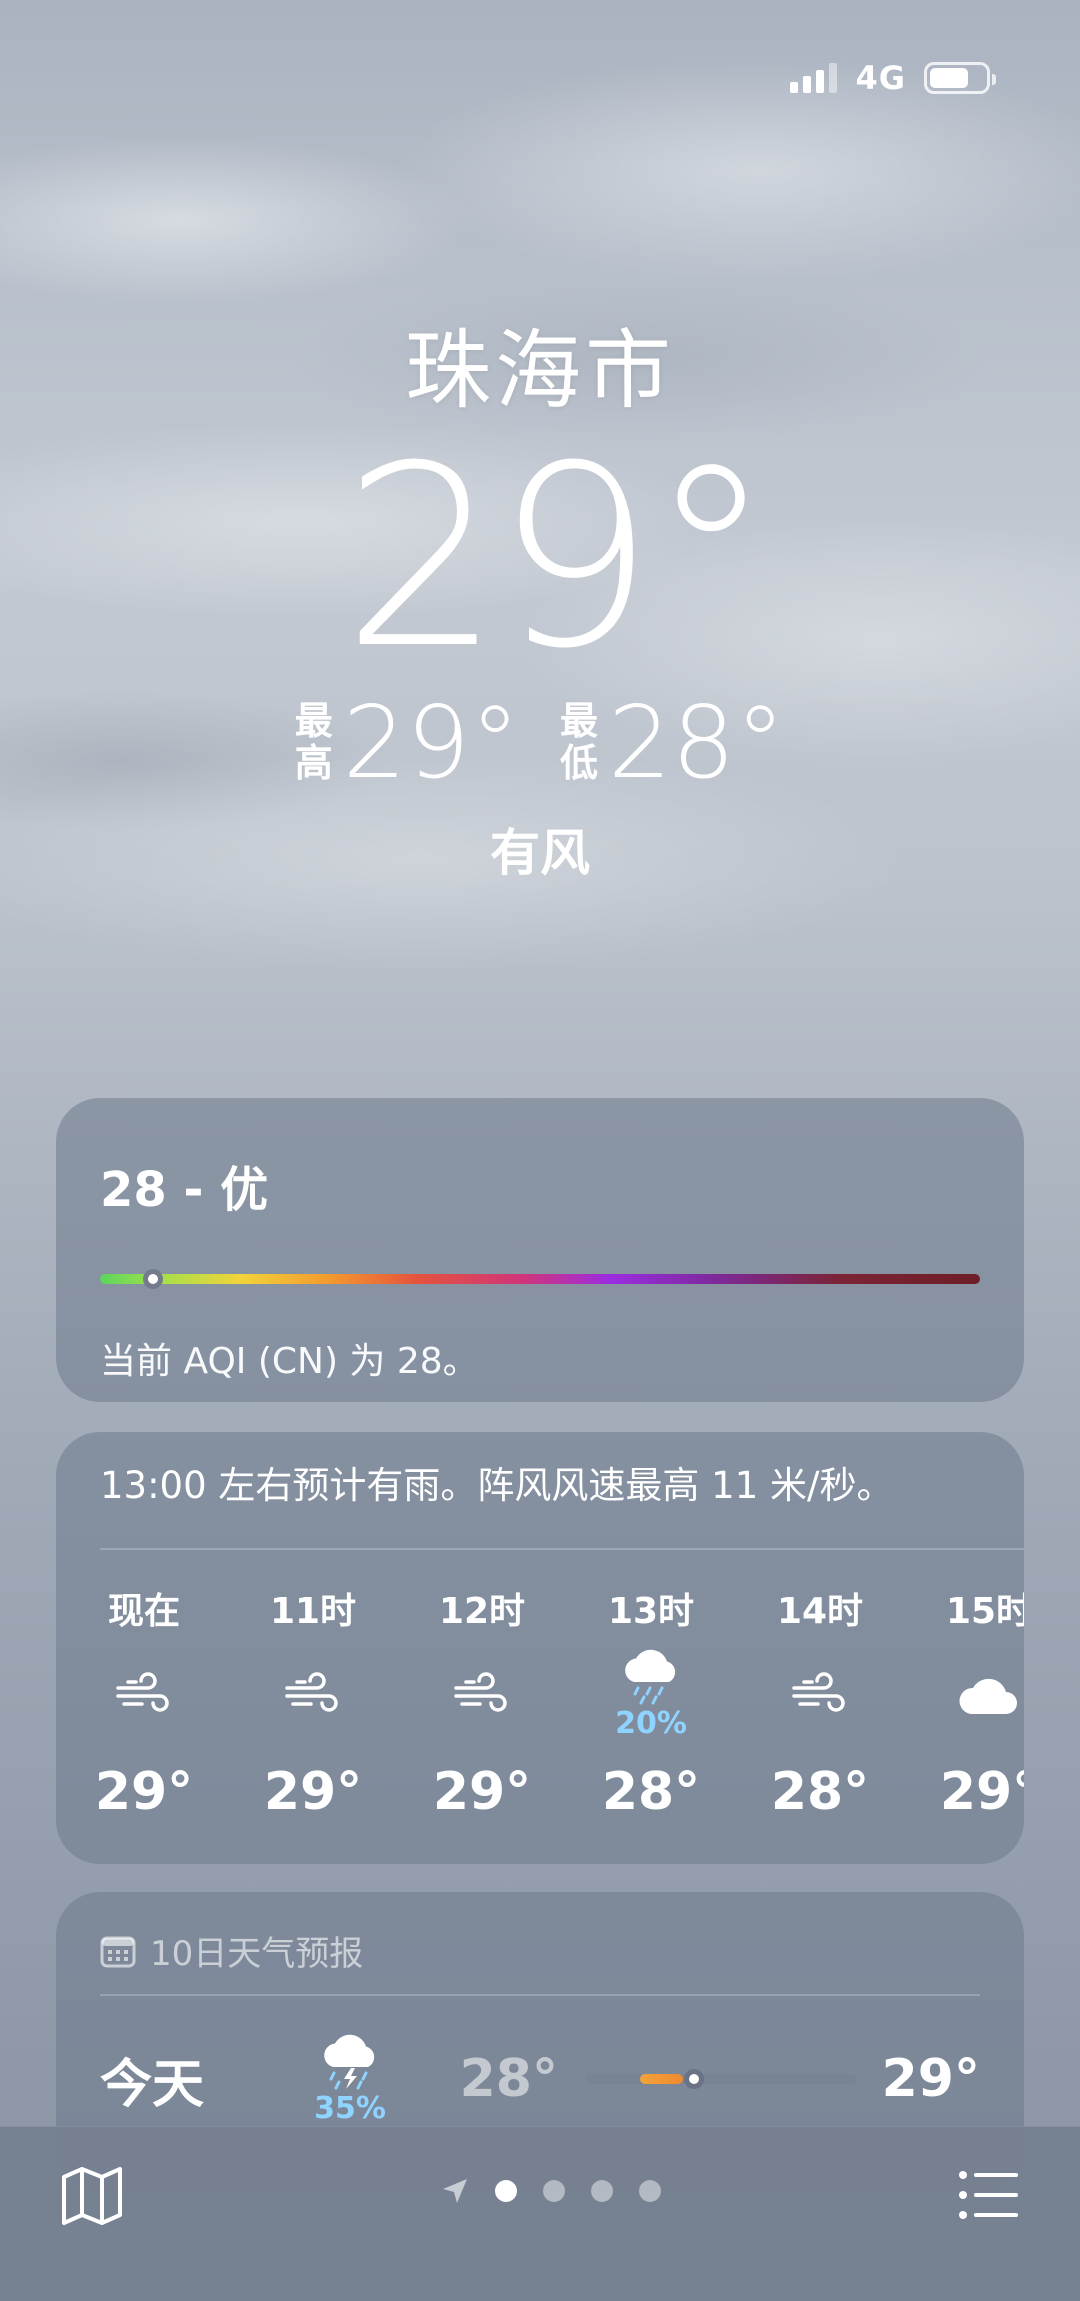 This screenshot has width=1080, height=2301. Describe the element at coordinates (184, 1190) in the screenshot. I see `aqi-title: 28 - 优` at that location.